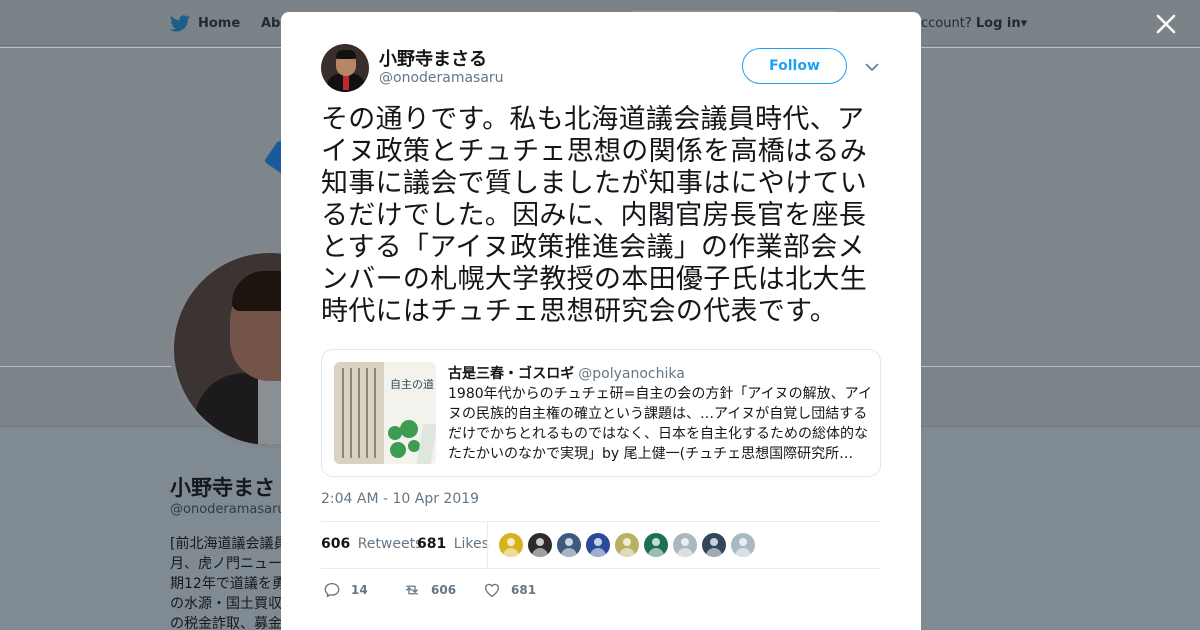 The height and width of the screenshot is (630, 1200). Describe the element at coordinates (433, 58) in the screenshot. I see `author-name: 小野寺まさる` at that location.